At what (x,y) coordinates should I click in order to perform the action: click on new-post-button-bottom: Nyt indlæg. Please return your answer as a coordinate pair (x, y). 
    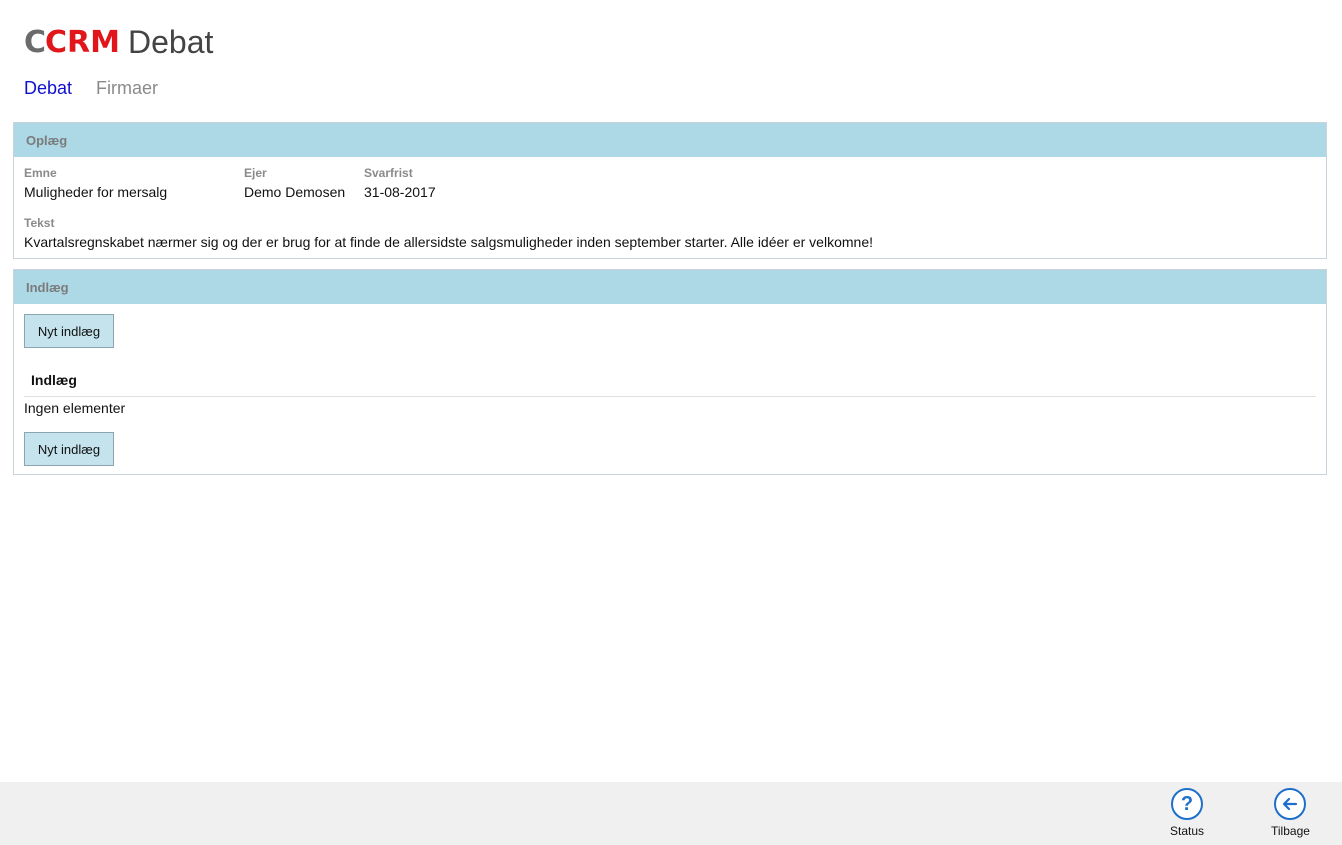
    Looking at the image, I should click on (69, 449).